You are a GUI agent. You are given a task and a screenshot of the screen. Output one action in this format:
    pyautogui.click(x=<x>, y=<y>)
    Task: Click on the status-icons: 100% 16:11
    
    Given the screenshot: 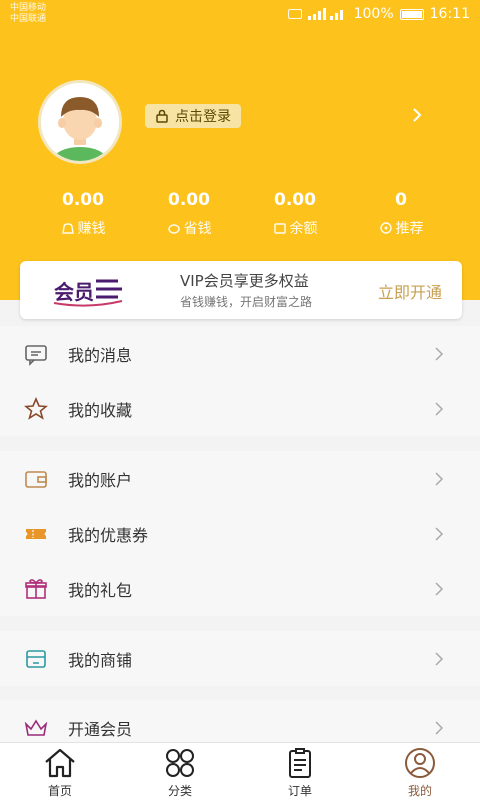 What is the action you would take?
    pyautogui.click(x=378, y=14)
    